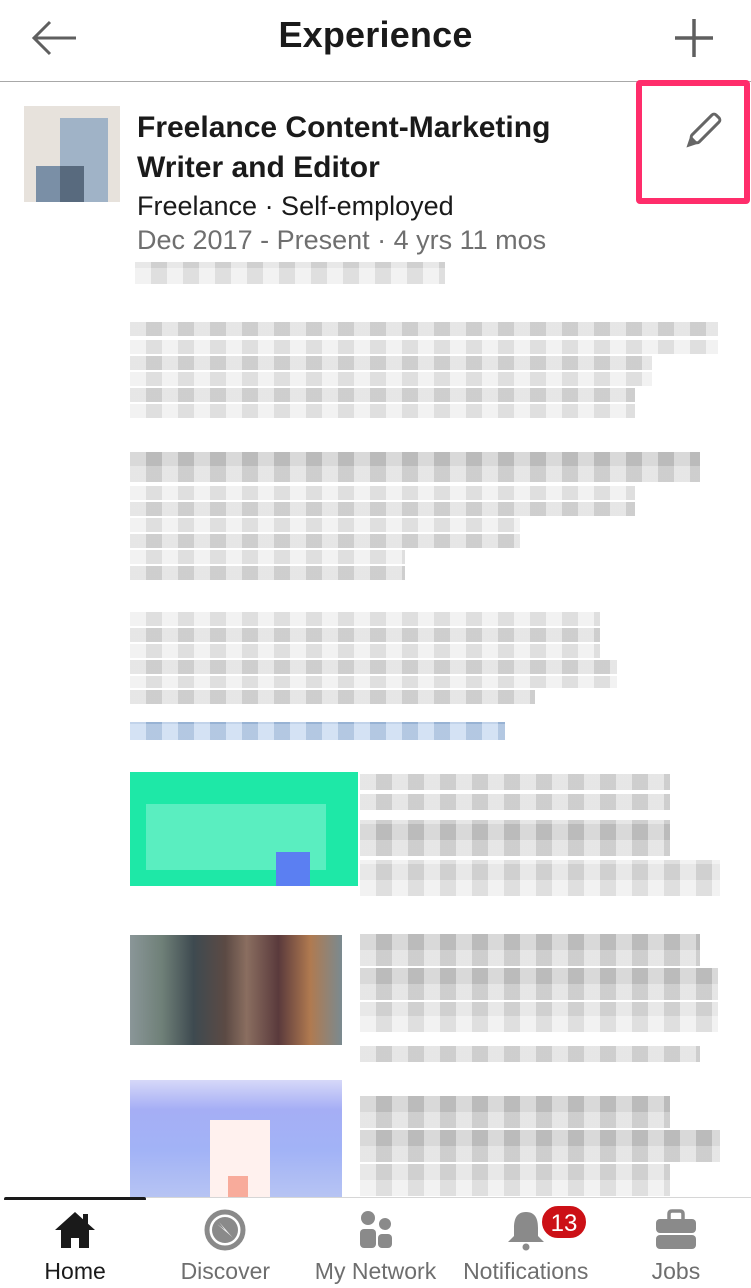 The height and width of the screenshot is (1288, 751). Describe the element at coordinates (342, 240) in the screenshot. I see `dates-line: Dec 2017 - Present · 4 yrs 11 mos` at that location.